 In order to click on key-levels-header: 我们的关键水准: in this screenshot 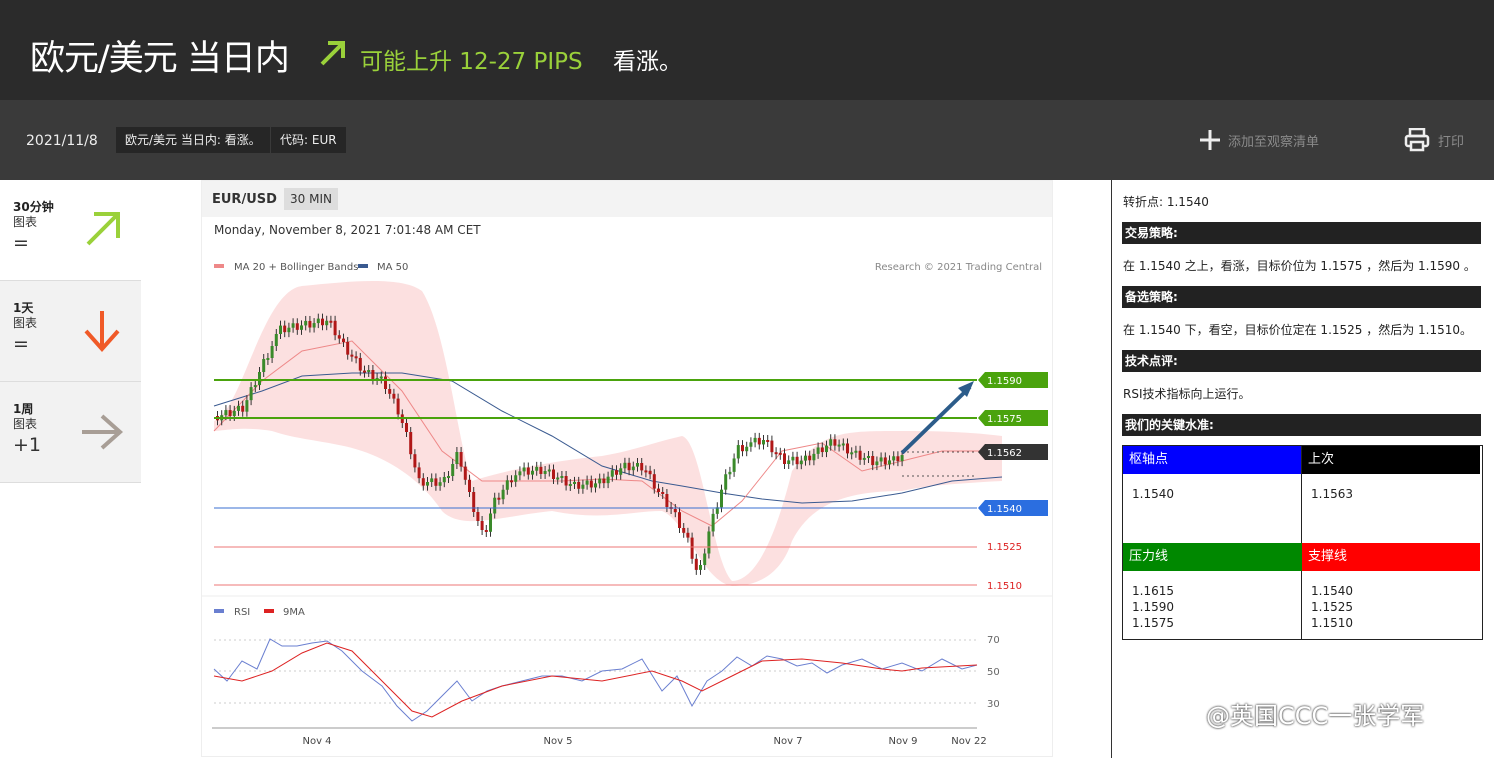, I will do `click(1301, 425)`.